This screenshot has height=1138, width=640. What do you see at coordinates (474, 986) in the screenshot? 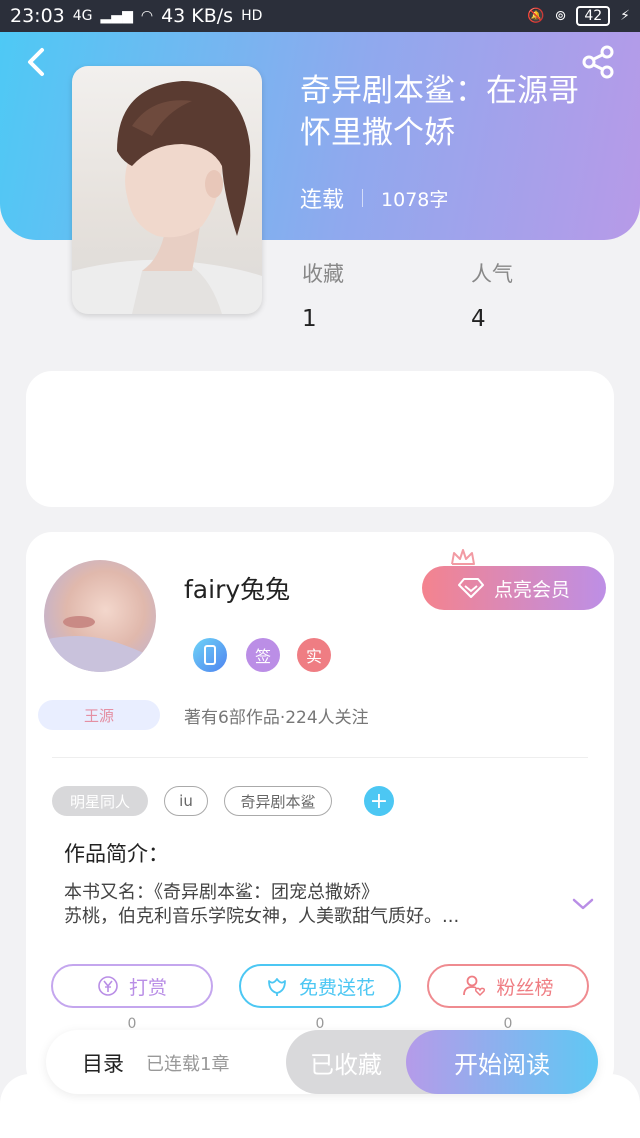
I see `user-heart-icon` at bounding box center [474, 986].